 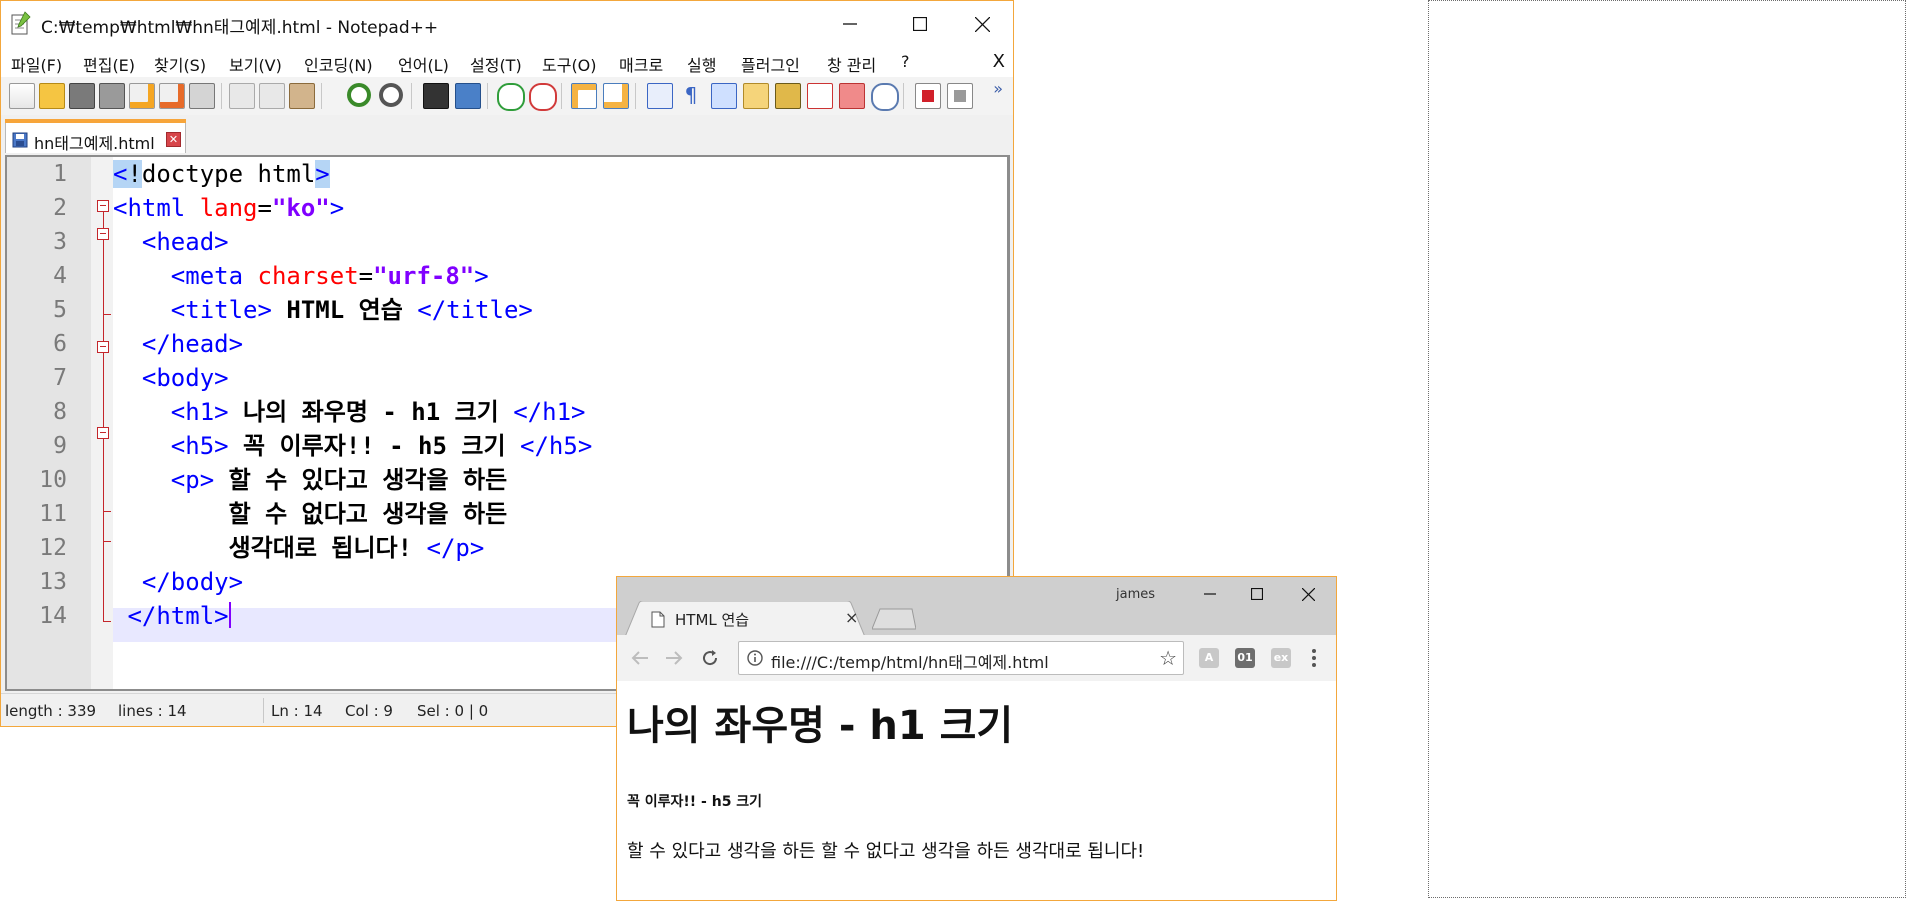 I want to click on bookmark-star-icon: ☆, so click(x=1168, y=658).